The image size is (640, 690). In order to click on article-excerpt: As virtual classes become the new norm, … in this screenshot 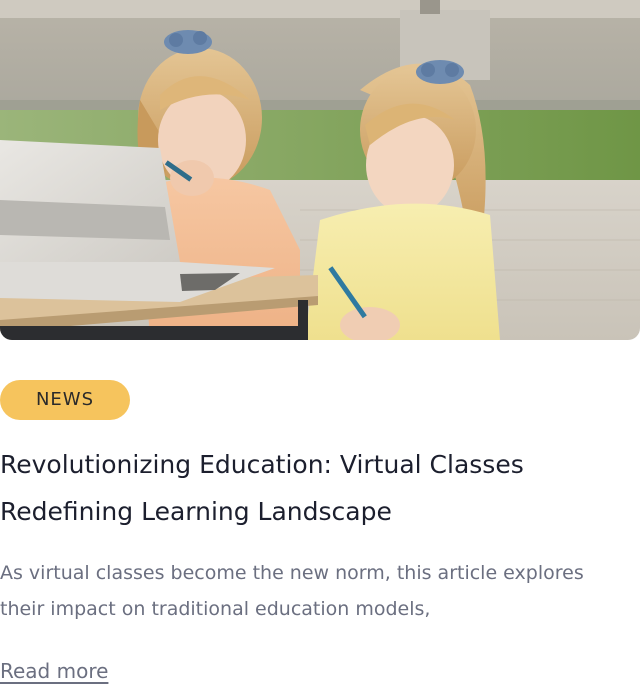, I will do `click(292, 591)`.